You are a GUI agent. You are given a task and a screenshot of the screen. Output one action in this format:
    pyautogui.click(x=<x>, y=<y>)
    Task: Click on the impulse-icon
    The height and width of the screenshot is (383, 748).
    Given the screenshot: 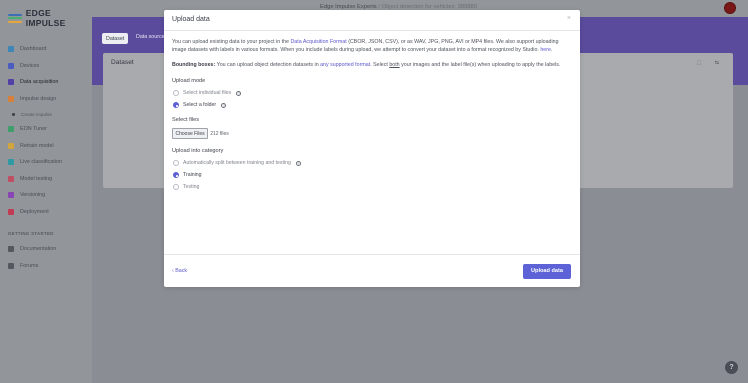 What is the action you would take?
    pyautogui.click(x=11, y=98)
    